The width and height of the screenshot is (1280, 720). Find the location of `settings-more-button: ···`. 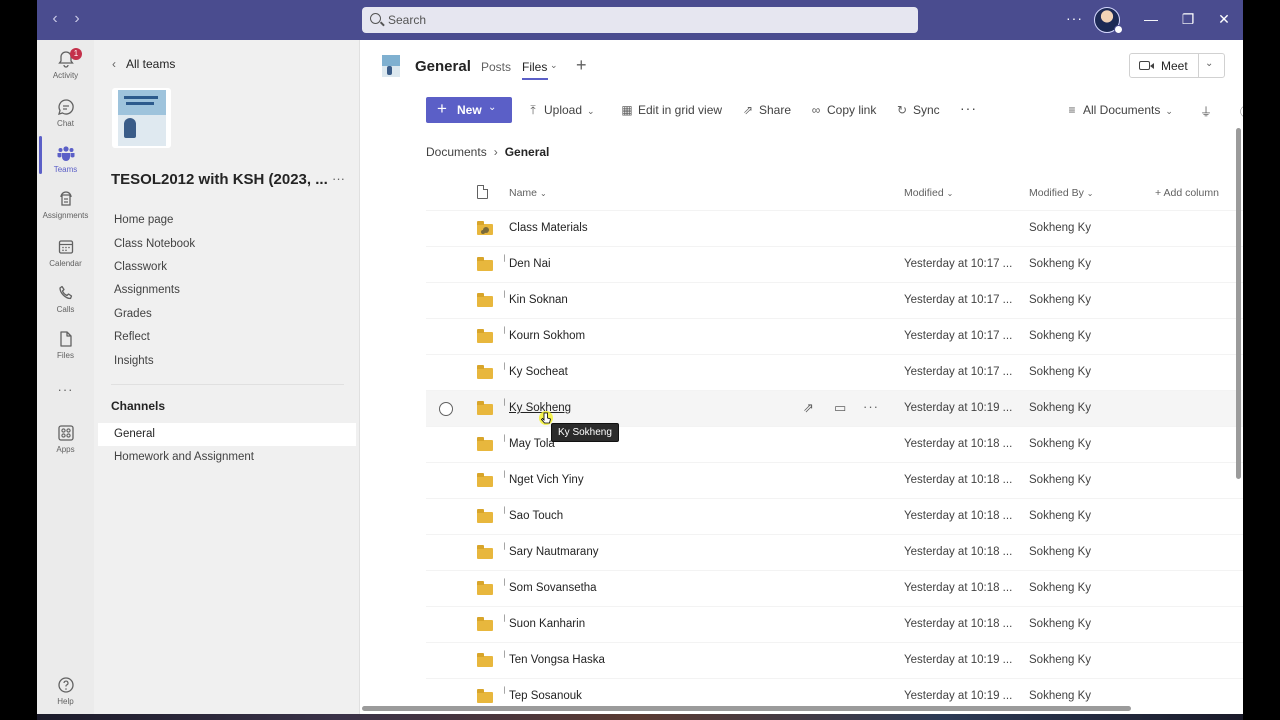

settings-more-button: ··· is located at coordinates (1074, 18).